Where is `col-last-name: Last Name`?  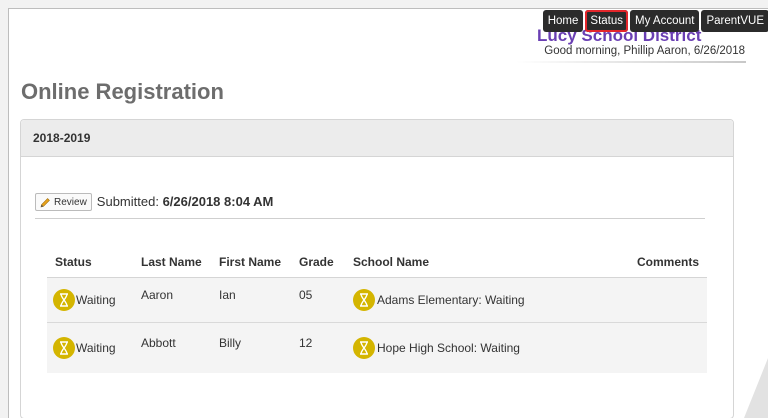 col-last-name: Last Name is located at coordinates (172, 262).